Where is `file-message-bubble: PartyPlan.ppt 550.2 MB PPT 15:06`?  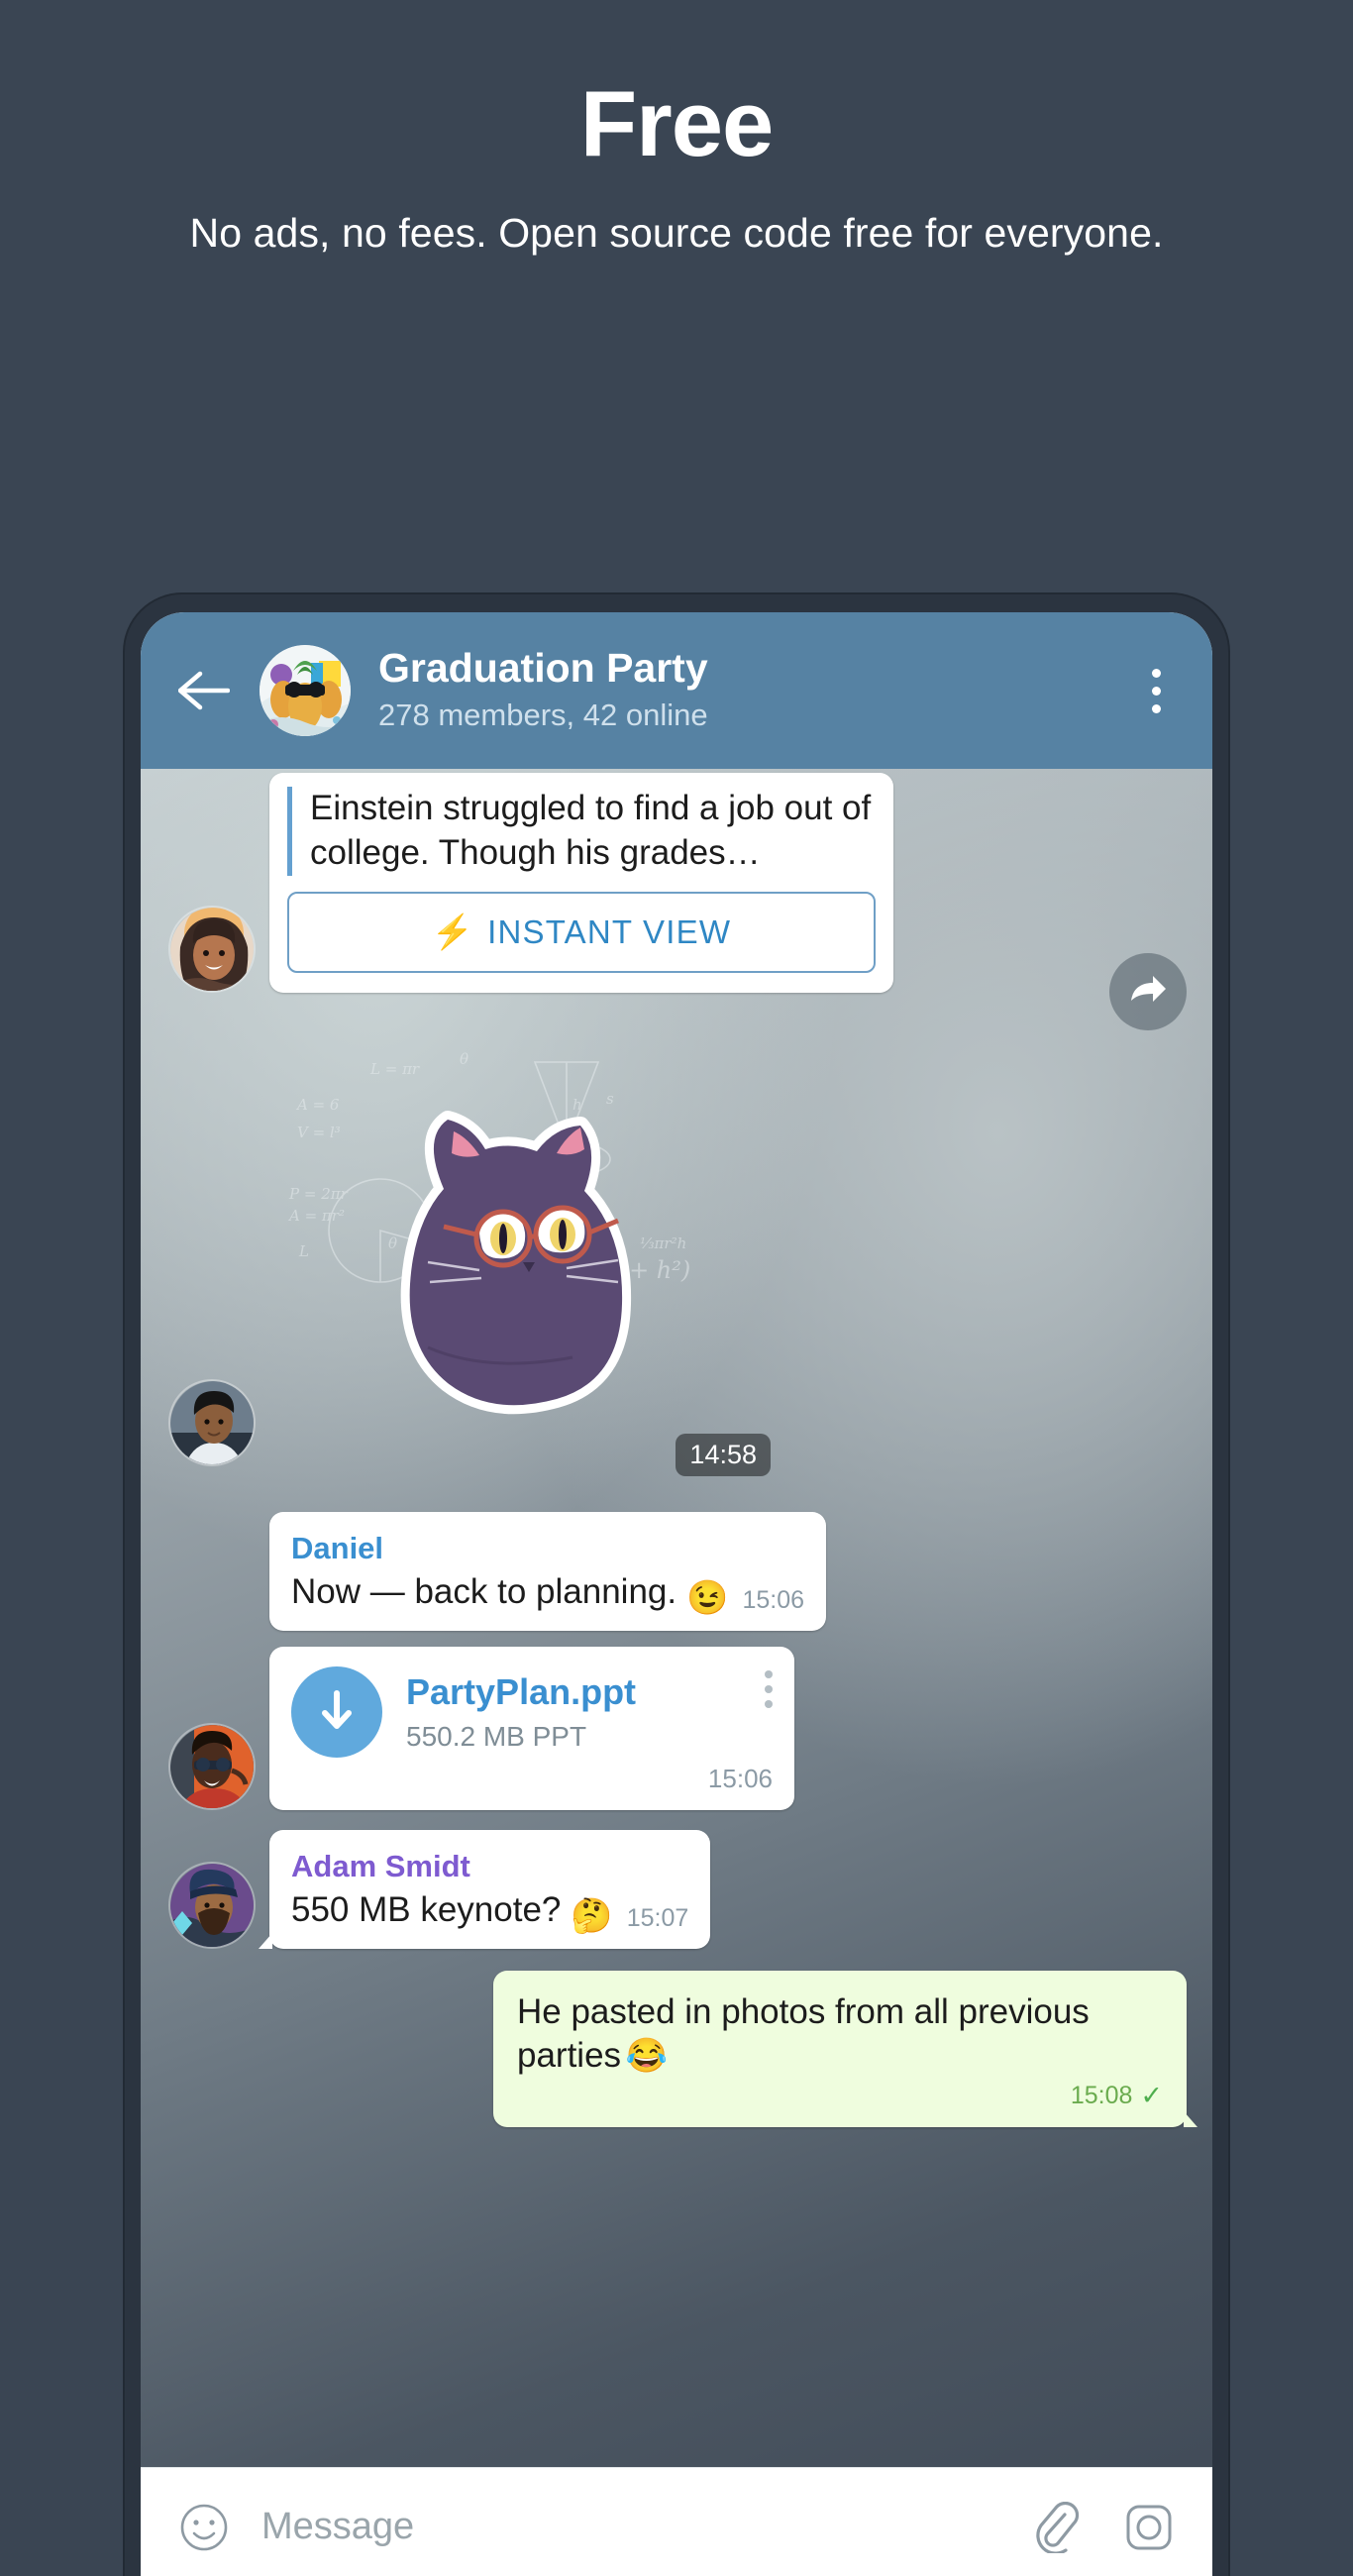
file-message-bubble: PartyPlan.ppt 550.2 MB PPT 15:06 is located at coordinates (531, 1728).